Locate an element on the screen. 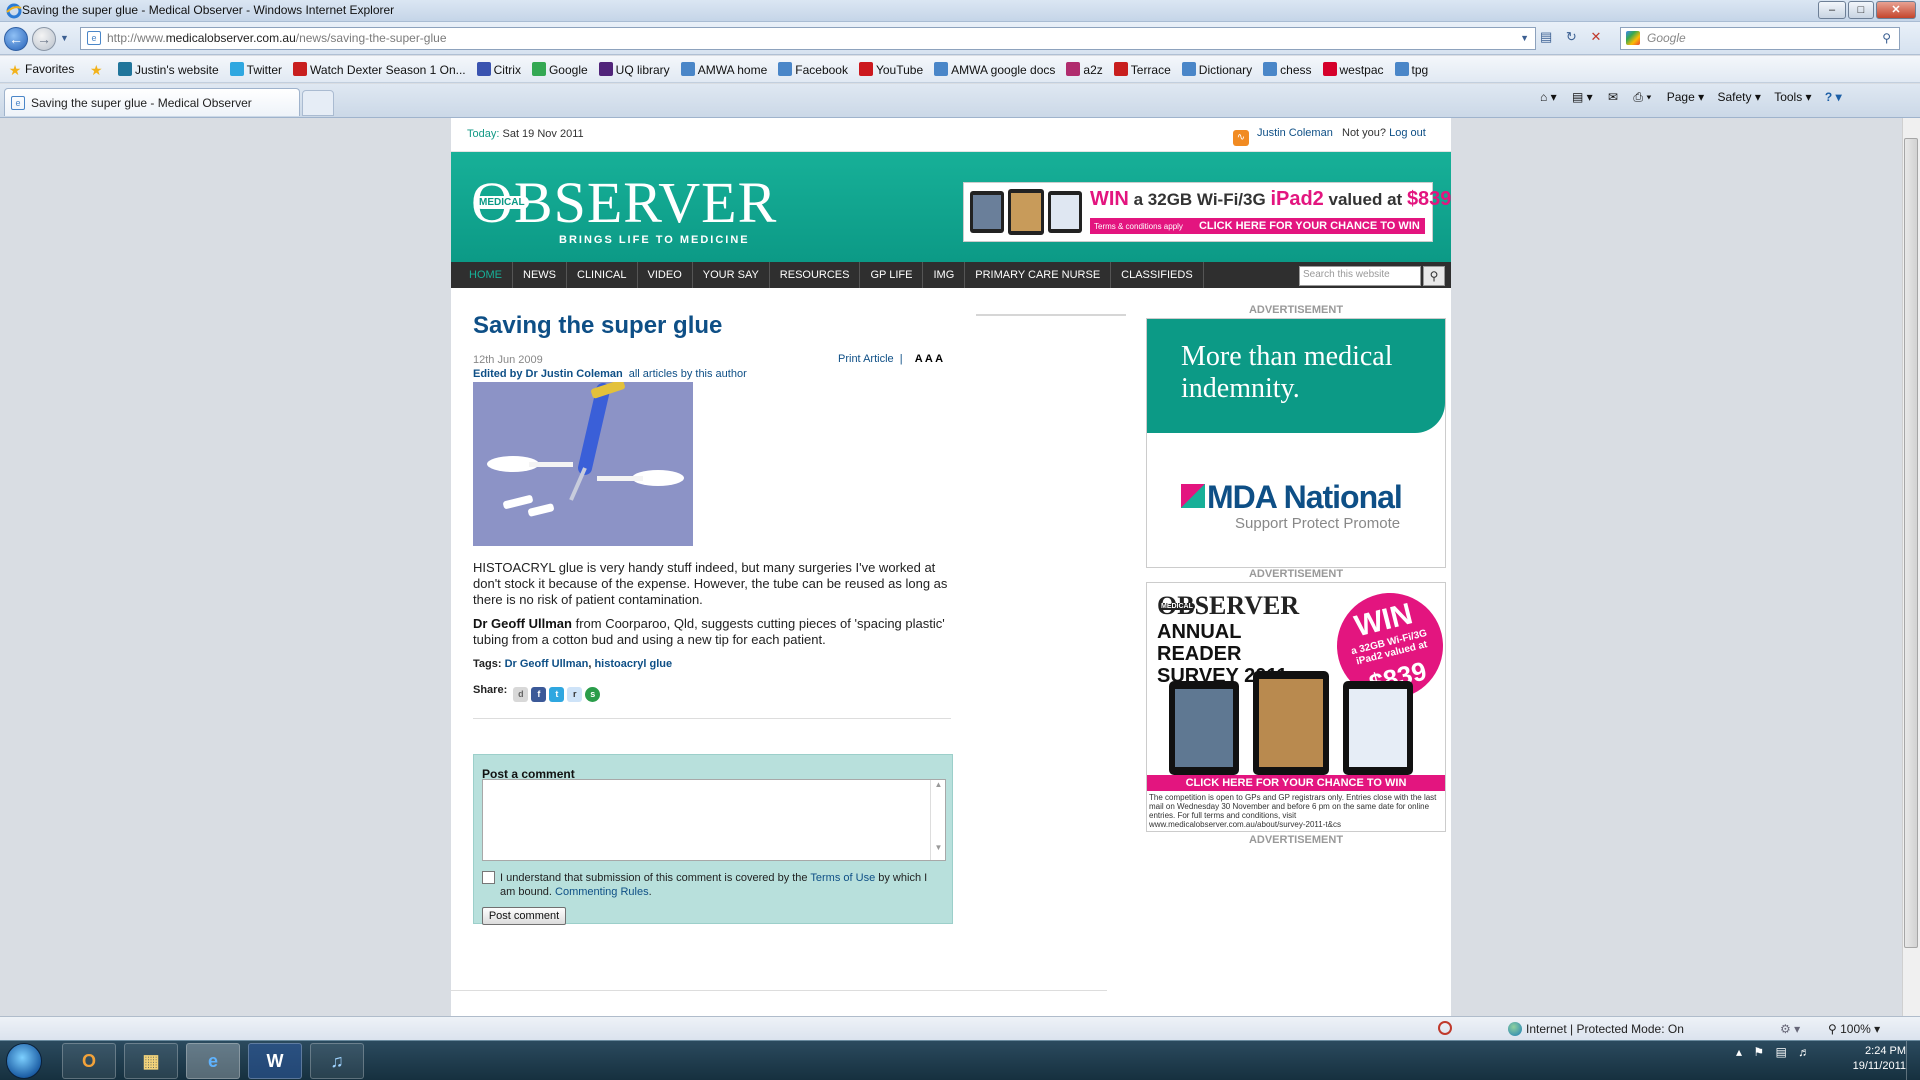 The image size is (1920, 1080). user-name-link: Justin Coleman is located at coordinates (1295, 133).